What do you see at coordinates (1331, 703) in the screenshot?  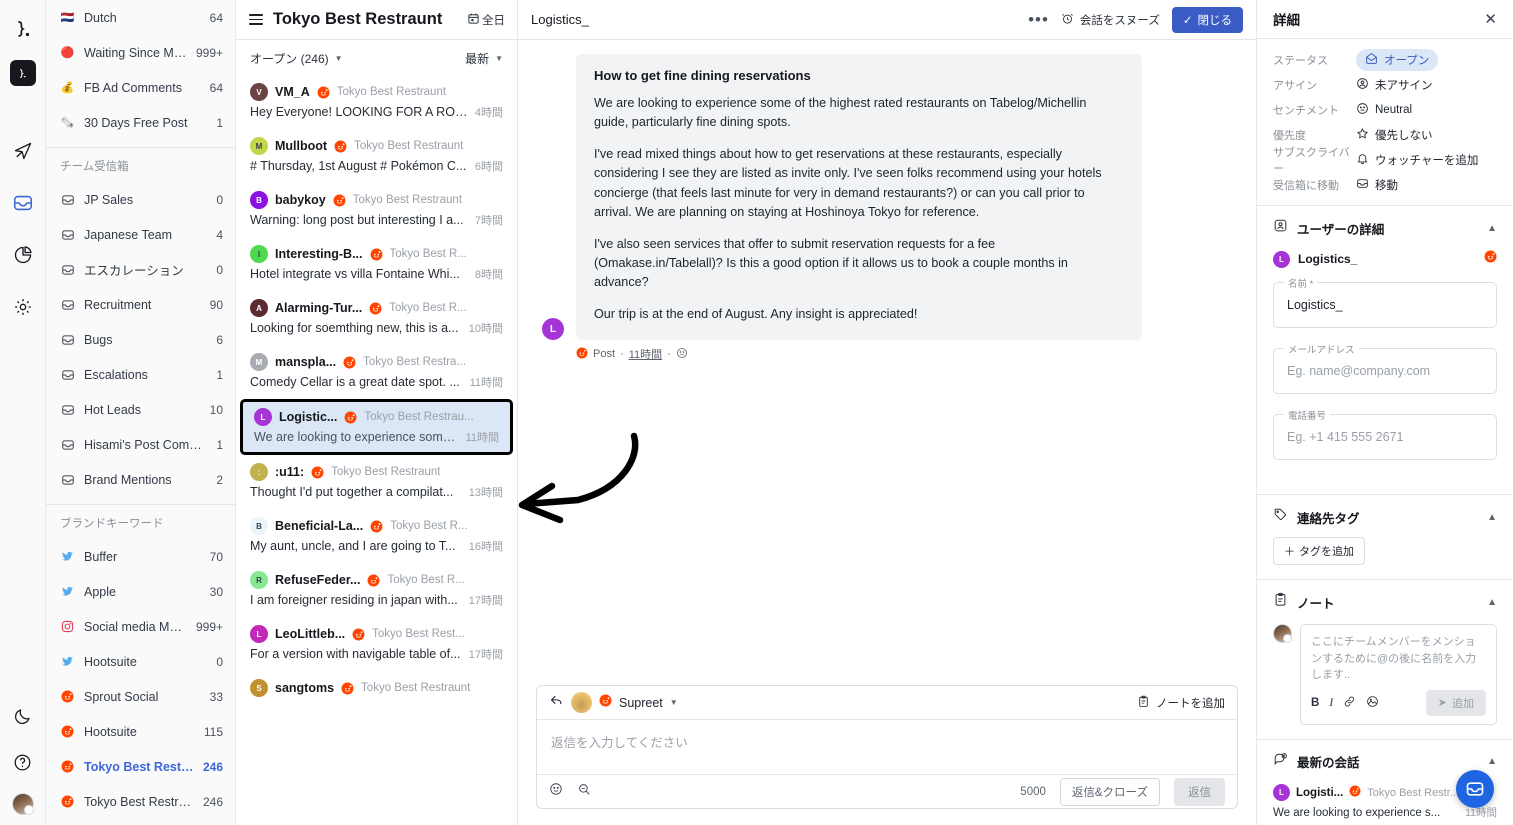 I see `italic-icon: I` at bounding box center [1331, 703].